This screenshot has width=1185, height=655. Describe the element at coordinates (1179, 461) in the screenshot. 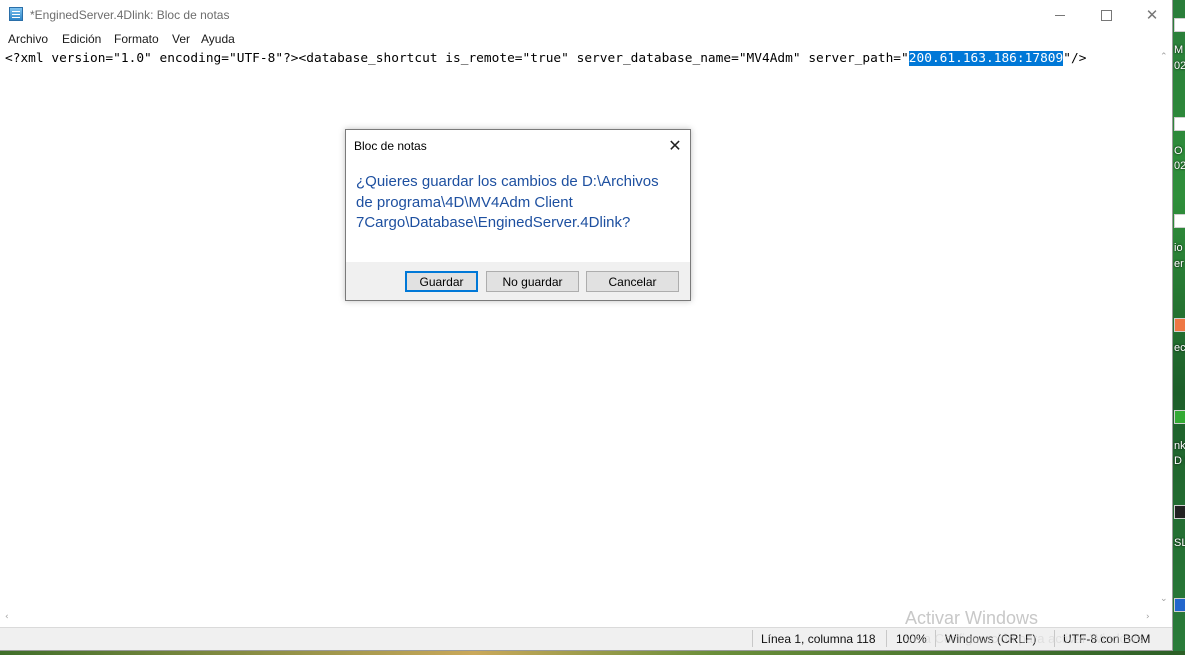

I see `desktop-label: D M` at that location.